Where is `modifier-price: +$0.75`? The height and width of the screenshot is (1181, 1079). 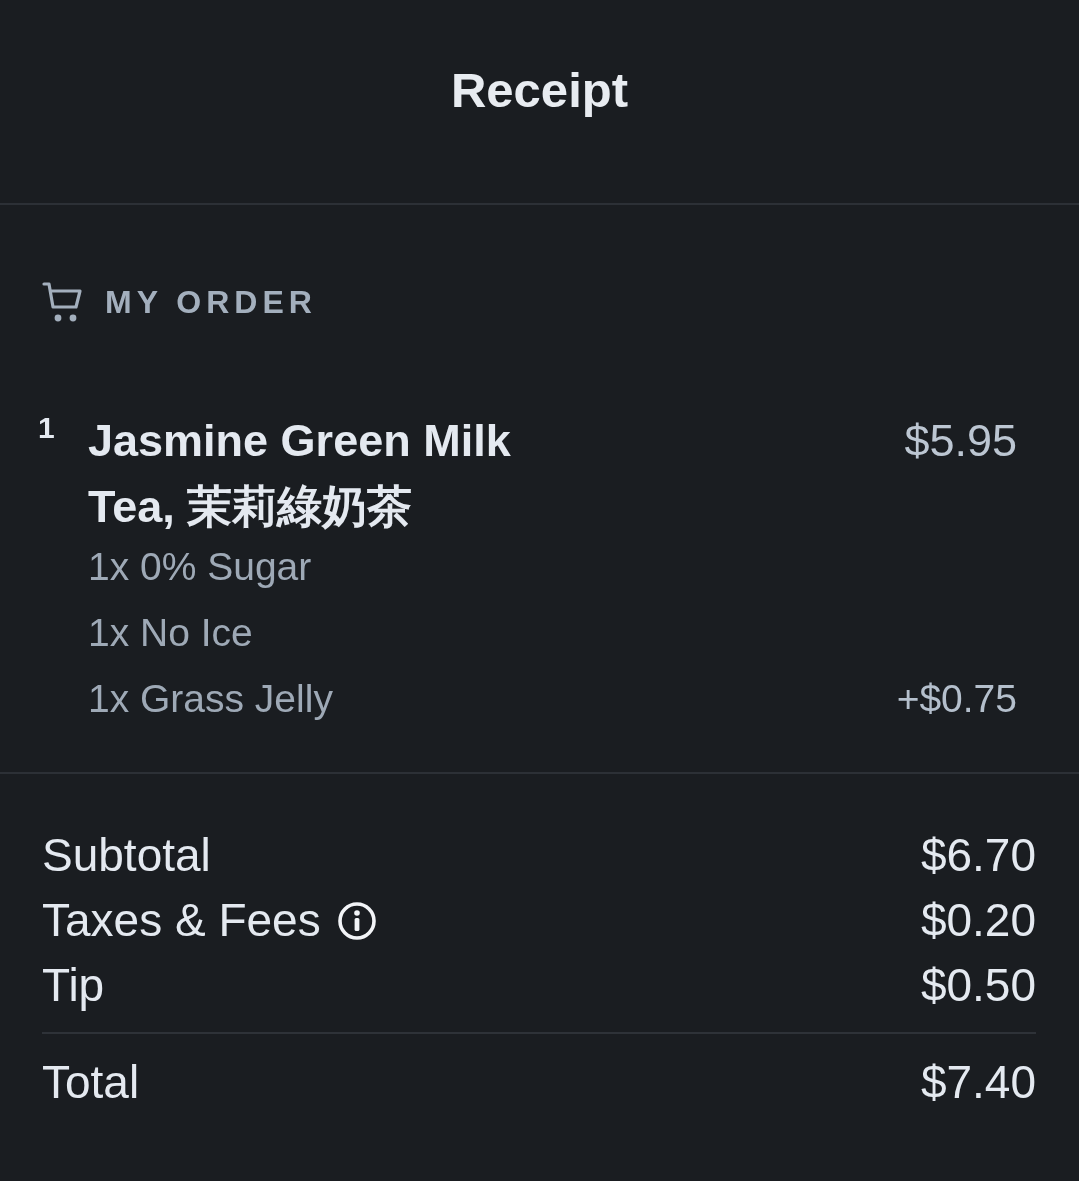
modifier-price: +$0.75 is located at coordinates (956, 699).